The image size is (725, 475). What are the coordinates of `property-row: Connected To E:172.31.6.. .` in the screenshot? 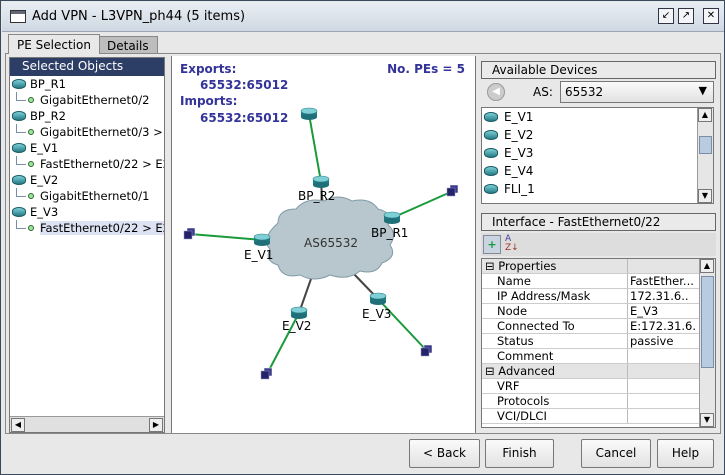 It's located at (598, 326).